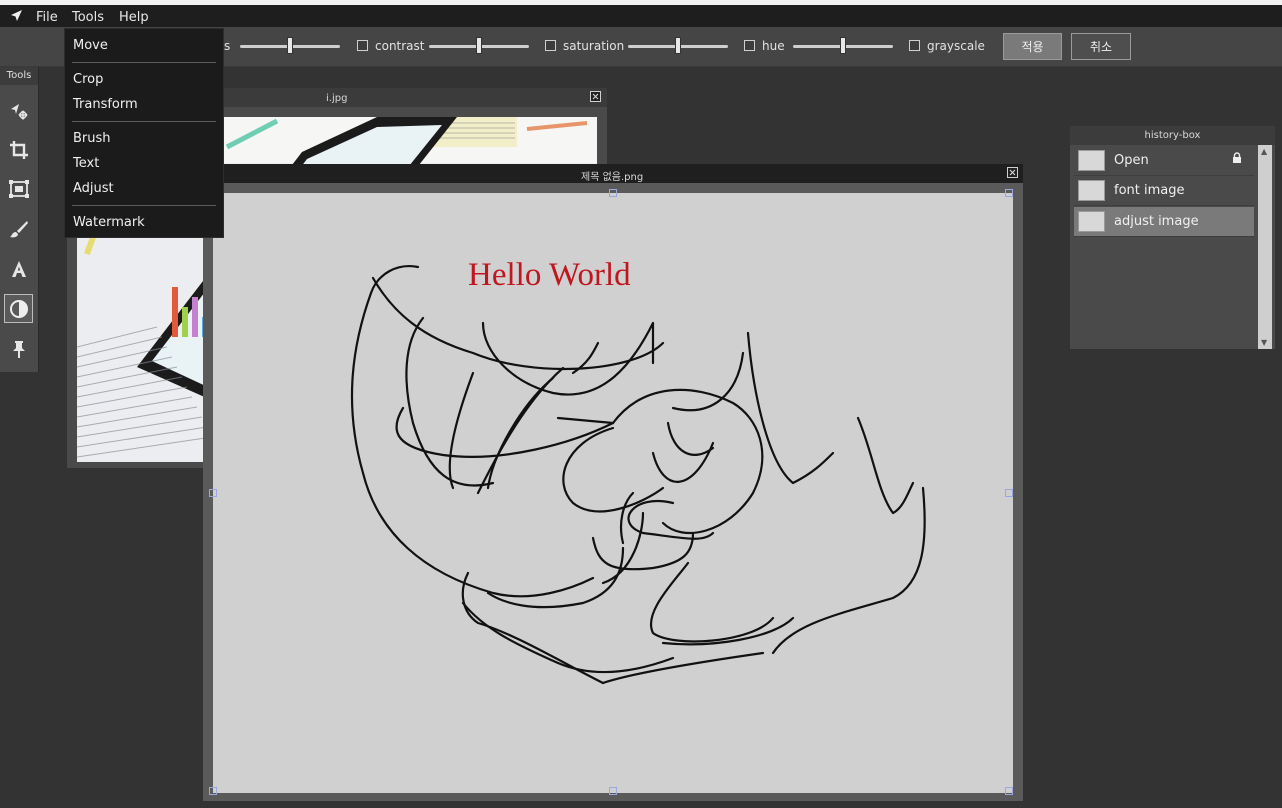 Image resolution: width=1282 pixels, height=808 pixels. Describe the element at coordinates (400, 46) in the screenshot. I see `contrast-label: contrast` at that location.